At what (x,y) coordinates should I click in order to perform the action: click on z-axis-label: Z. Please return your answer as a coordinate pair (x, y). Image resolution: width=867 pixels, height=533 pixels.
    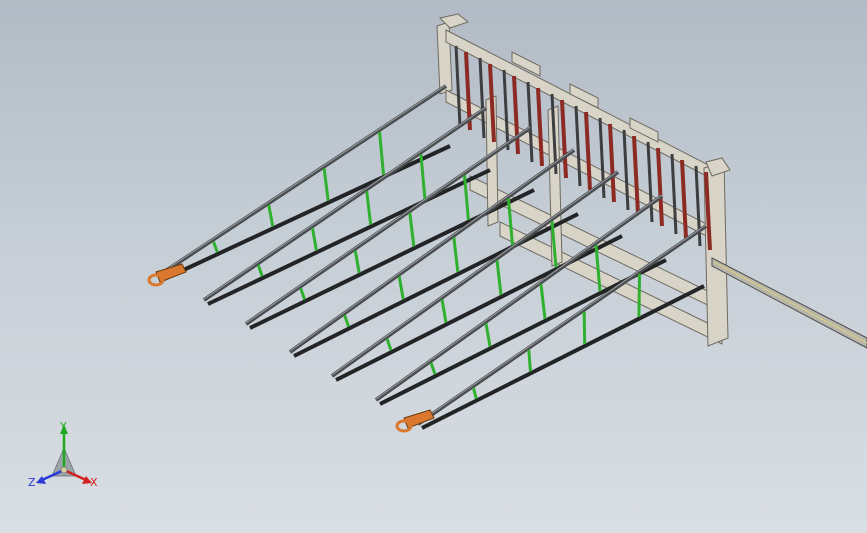
    Looking at the image, I should click on (32, 482).